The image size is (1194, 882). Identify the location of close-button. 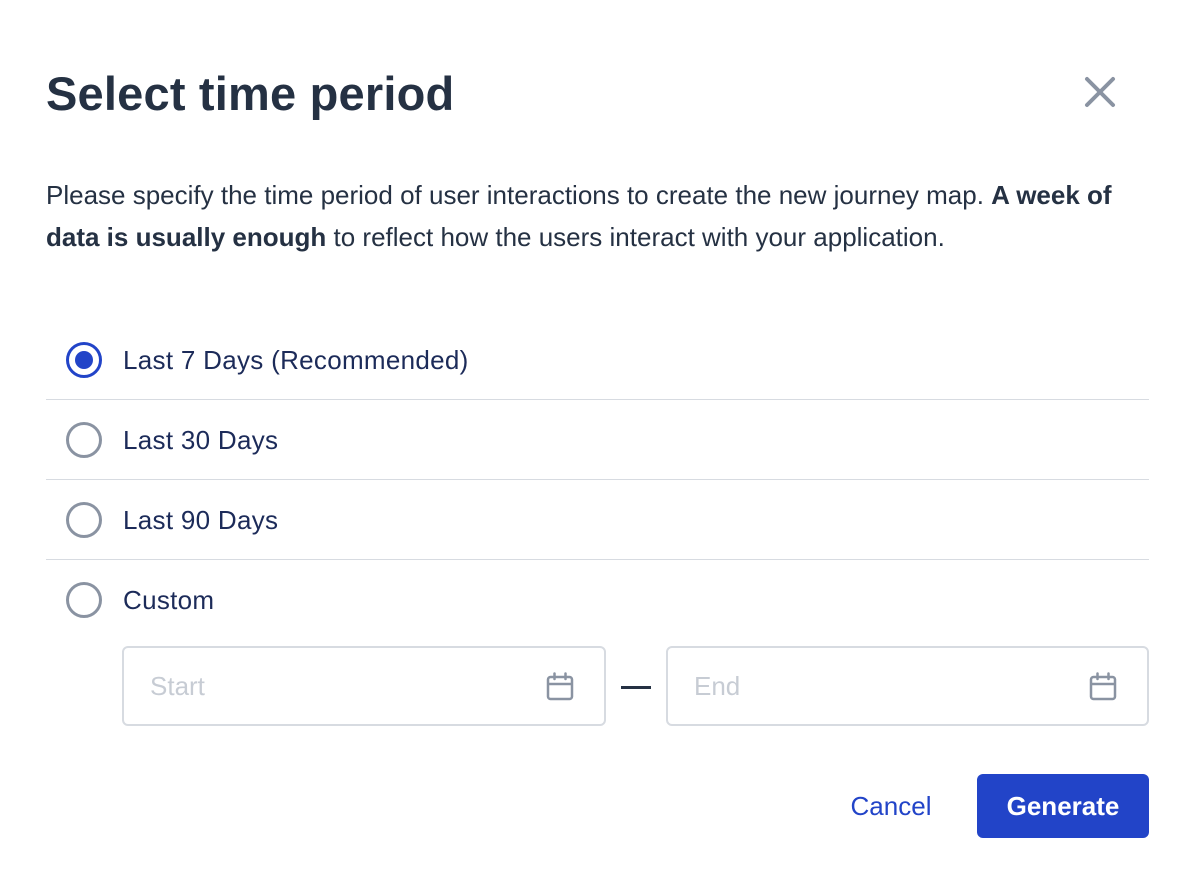
(1100, 92).